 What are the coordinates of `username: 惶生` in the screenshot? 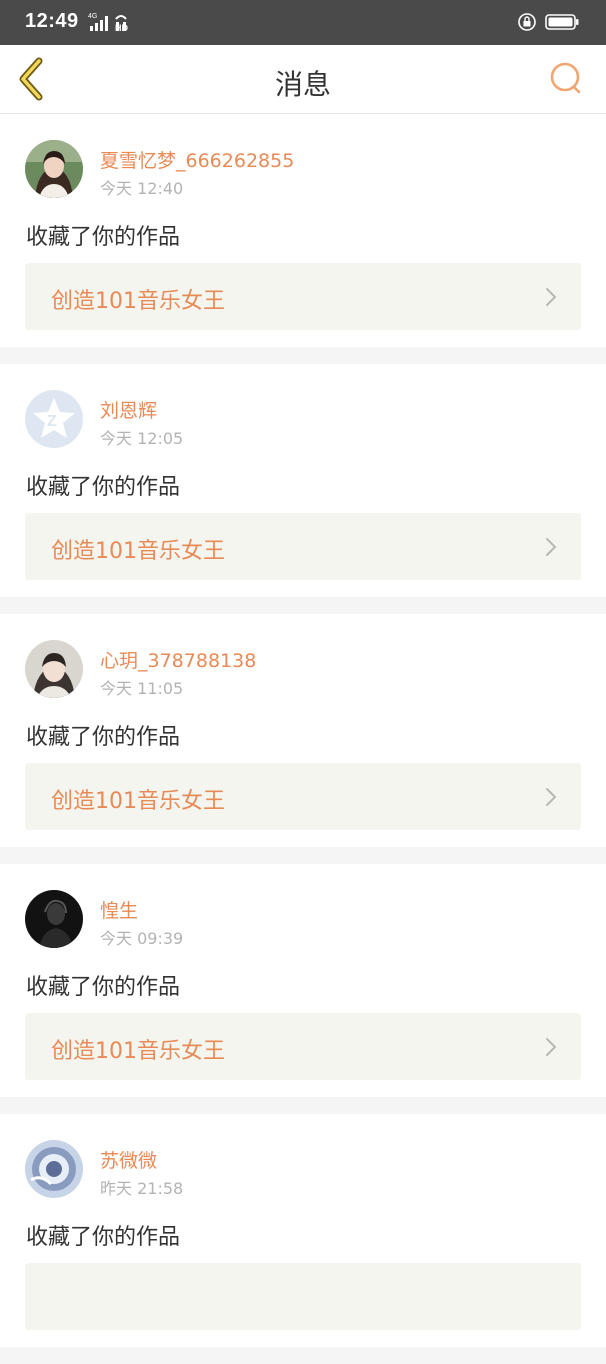 It's located at (119, 909).